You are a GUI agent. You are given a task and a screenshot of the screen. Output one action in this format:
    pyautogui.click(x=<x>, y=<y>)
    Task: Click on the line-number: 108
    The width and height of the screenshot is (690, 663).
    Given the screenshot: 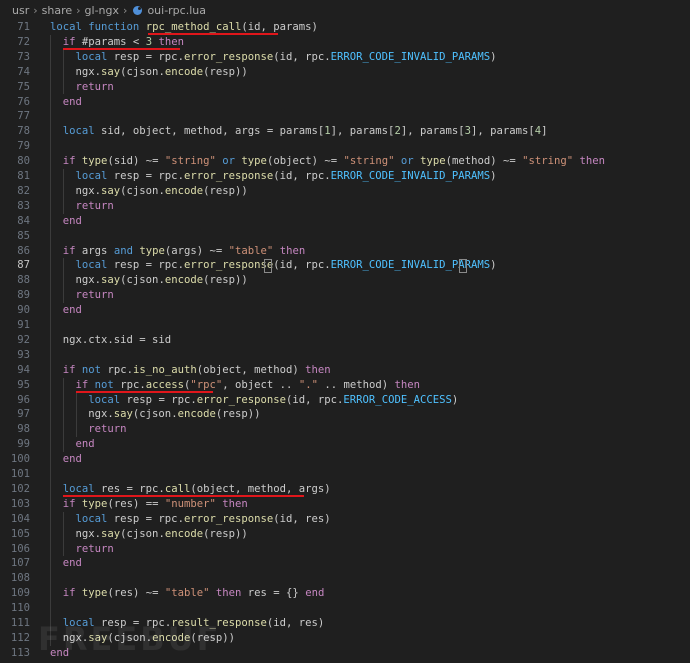 What is the action you would take?
    pyautogui.click(x=20, y=578)
    